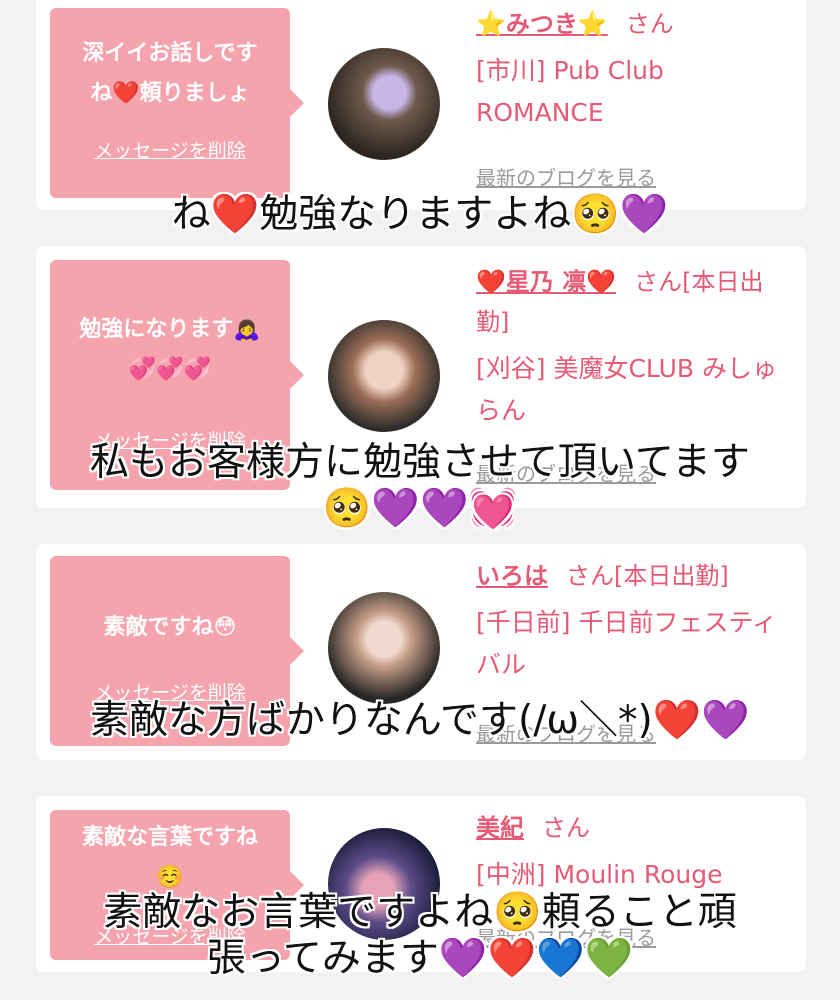 The image size is (840, 1000). Describe the element at coordinates (170, 73) in the screenshot. I see `message-text: 深イイお話しです ね❤️頼りましょ` at that location.